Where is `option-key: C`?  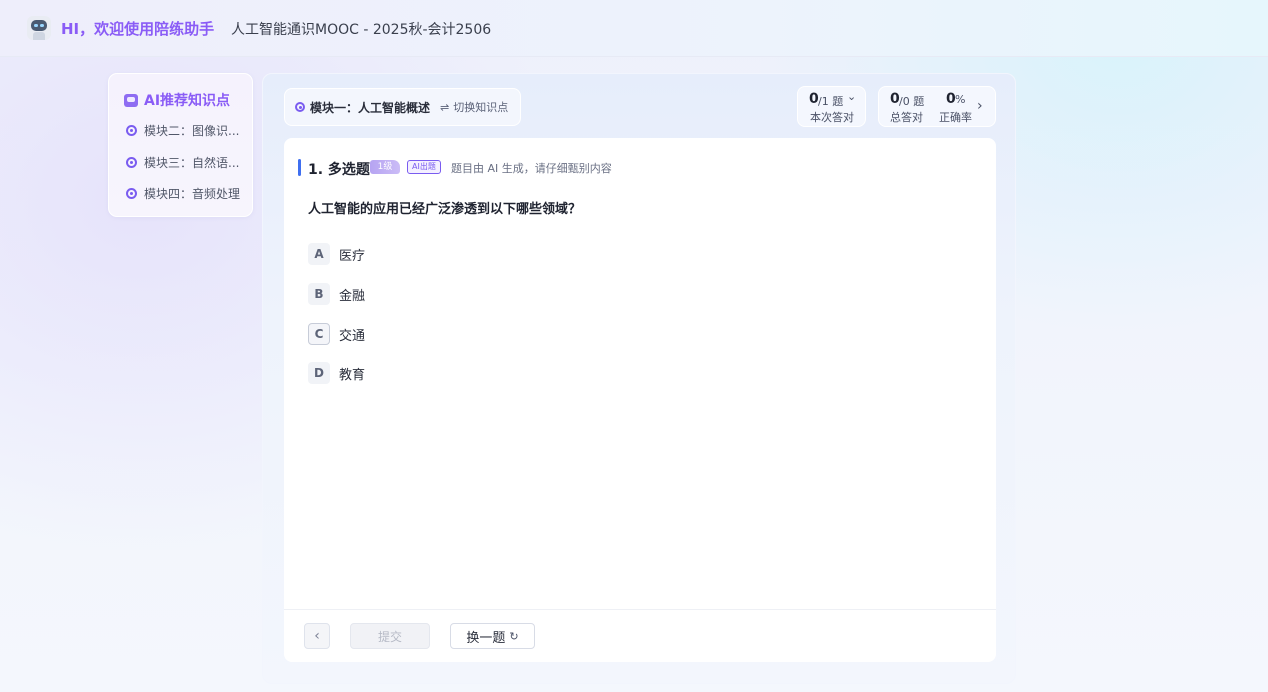
option-key: C is located at coordinates (319, 334).